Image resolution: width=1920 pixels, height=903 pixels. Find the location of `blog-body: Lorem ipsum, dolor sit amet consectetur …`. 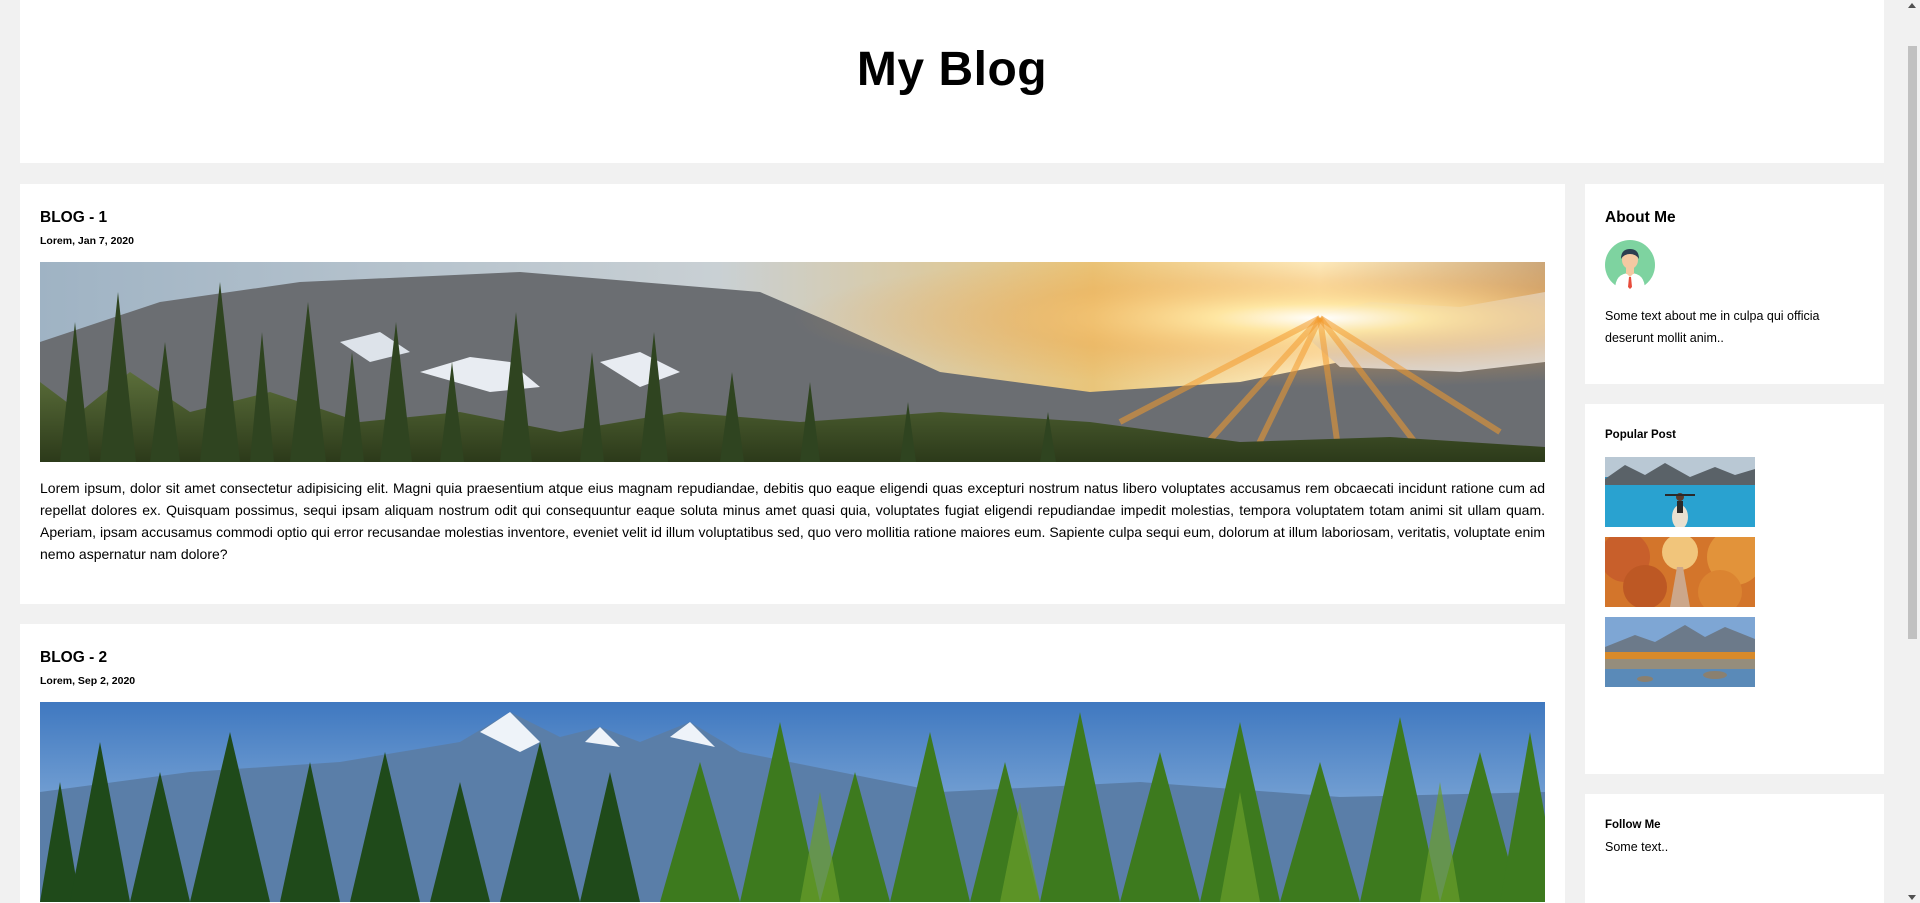

blog-body: Lorem ipsum, dolor sit amet consectetur … is located at coordinates (792, 521).